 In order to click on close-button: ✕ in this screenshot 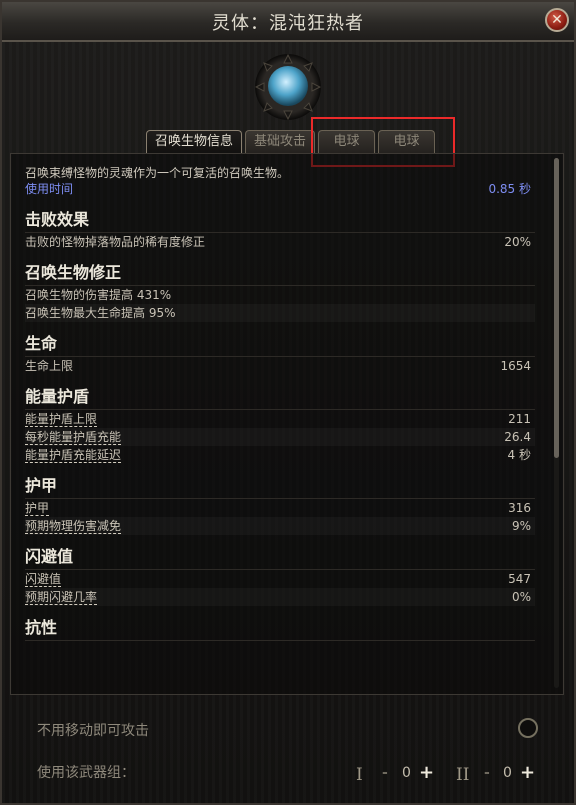, I will do `click(557, 20)`.